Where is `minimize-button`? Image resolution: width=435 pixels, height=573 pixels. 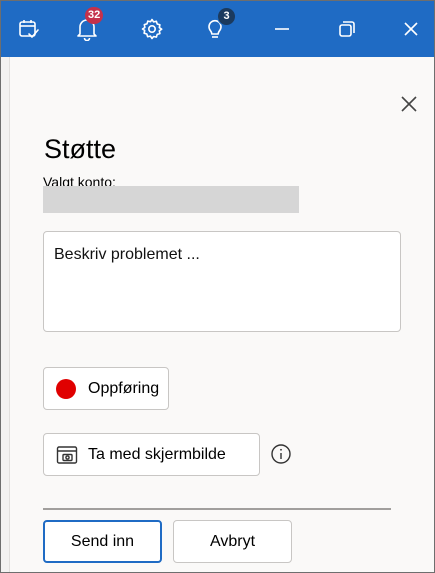
minimize-button is located at coordinates (282, 29).